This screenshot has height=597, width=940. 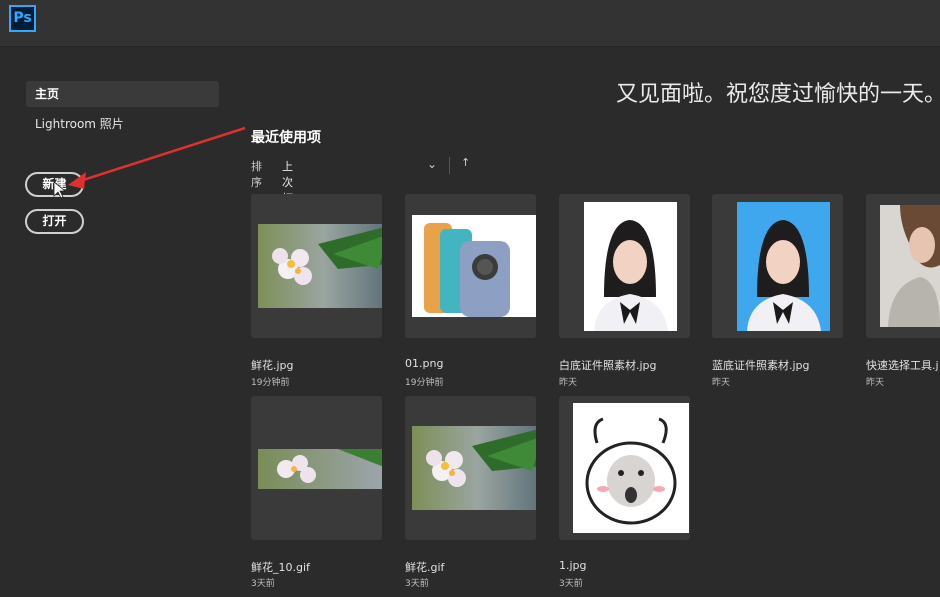 I want to click on sidebar-item-lightroom: Lightroom 照片, so click(x=122, y=124).